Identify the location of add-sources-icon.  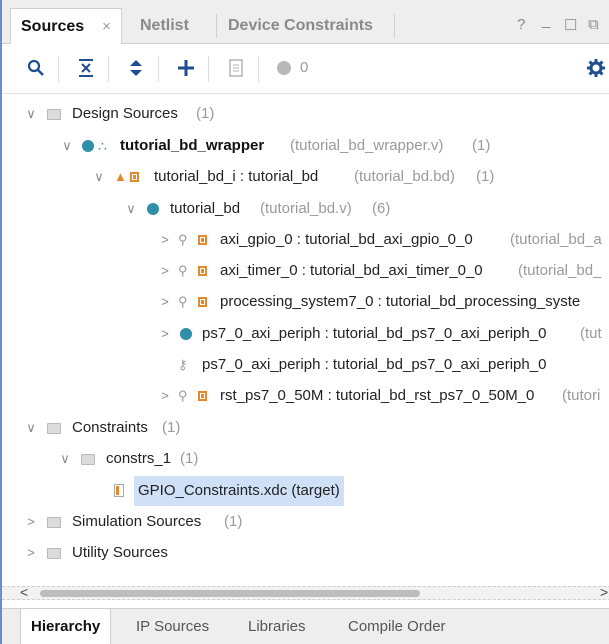
(186, 68).